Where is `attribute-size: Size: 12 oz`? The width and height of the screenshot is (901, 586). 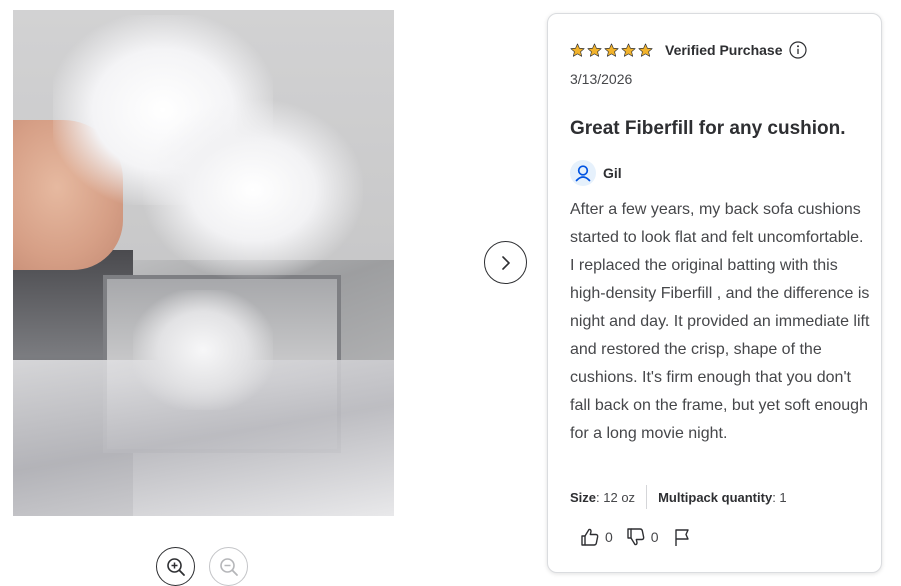 attribute-size: Size: 12 oz is located at coordinates (603, 497).